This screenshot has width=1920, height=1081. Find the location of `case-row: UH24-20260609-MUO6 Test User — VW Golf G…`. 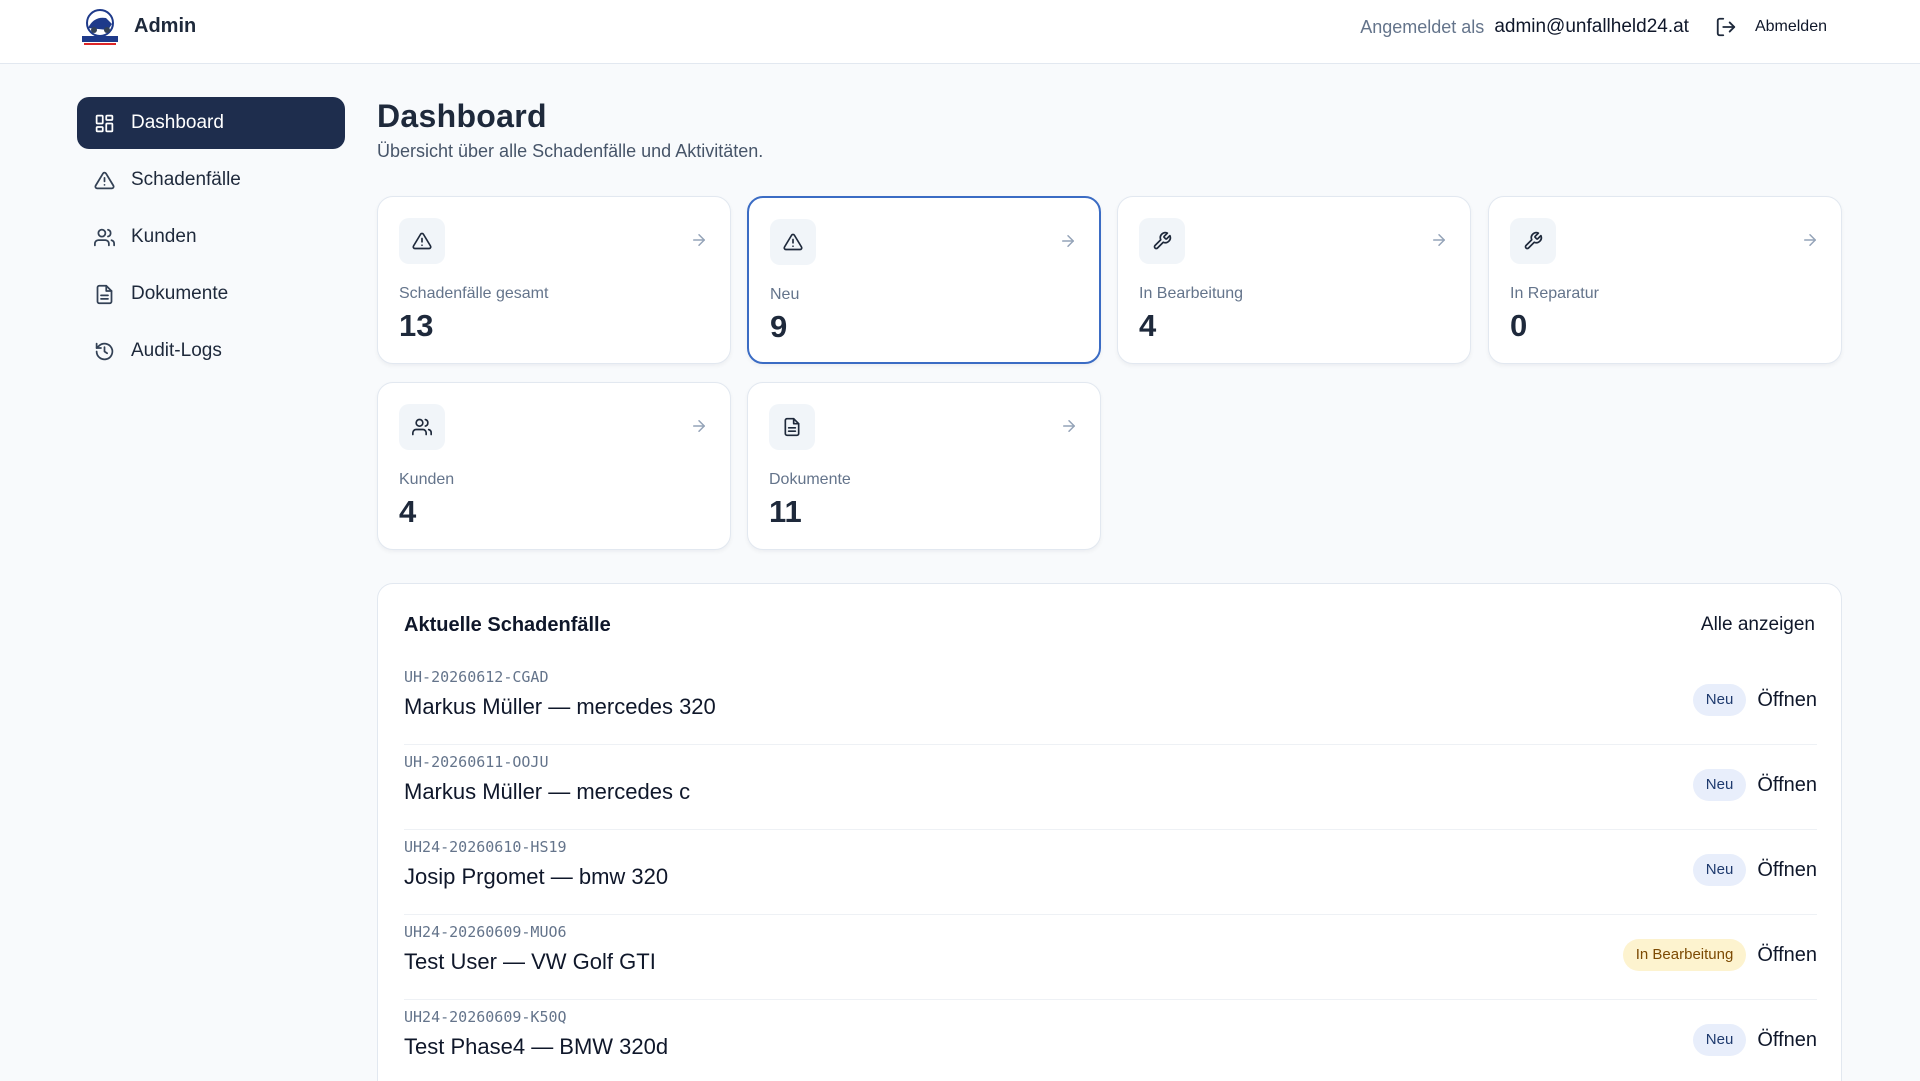

case-row: UH24-20260609-MUO6 Test User — VW Golf G… is located at coordinates (1110, 957).